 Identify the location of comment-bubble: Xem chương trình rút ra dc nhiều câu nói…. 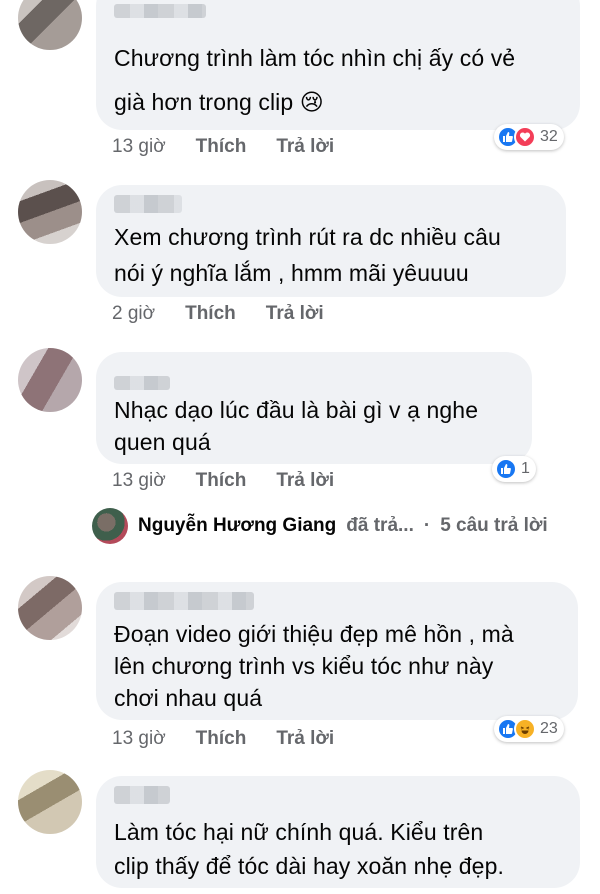
(331, 241).